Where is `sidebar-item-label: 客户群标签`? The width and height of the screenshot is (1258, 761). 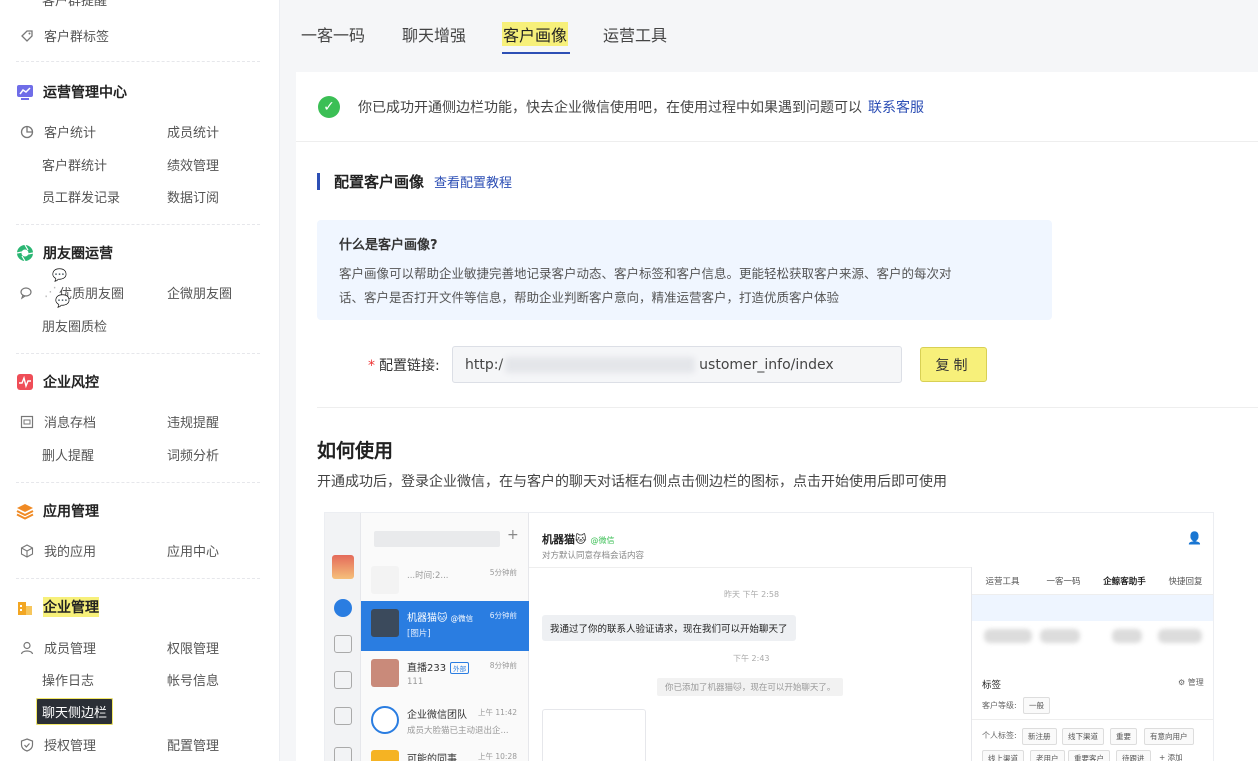
sidebar-item-label: 客户群标签 is located at coordinates (77, 37).